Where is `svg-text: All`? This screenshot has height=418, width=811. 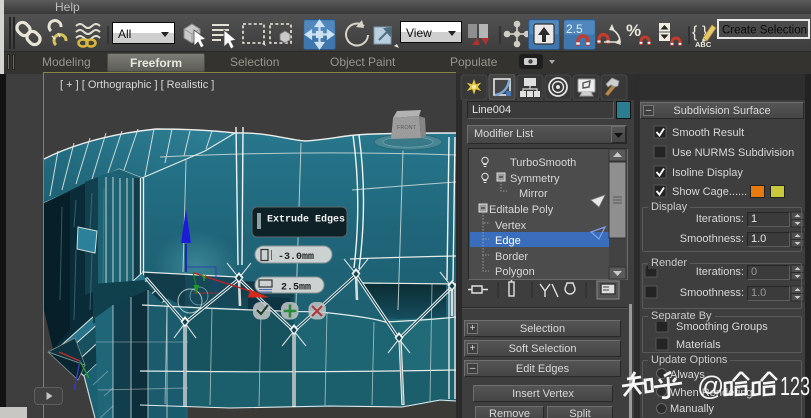 svg-text: All is located at coordinates (124, 34).